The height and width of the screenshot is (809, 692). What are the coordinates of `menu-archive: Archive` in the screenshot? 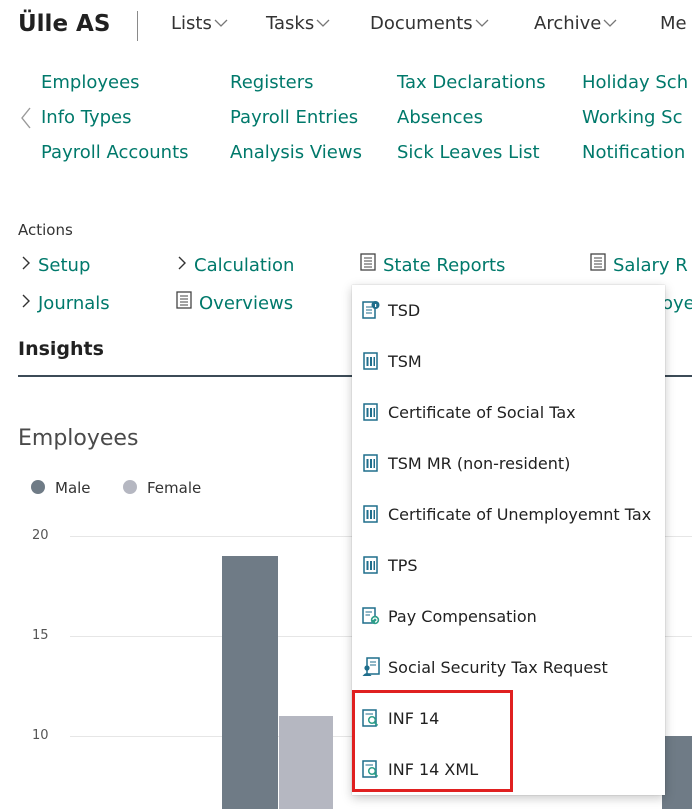 It's located at (575, 23).